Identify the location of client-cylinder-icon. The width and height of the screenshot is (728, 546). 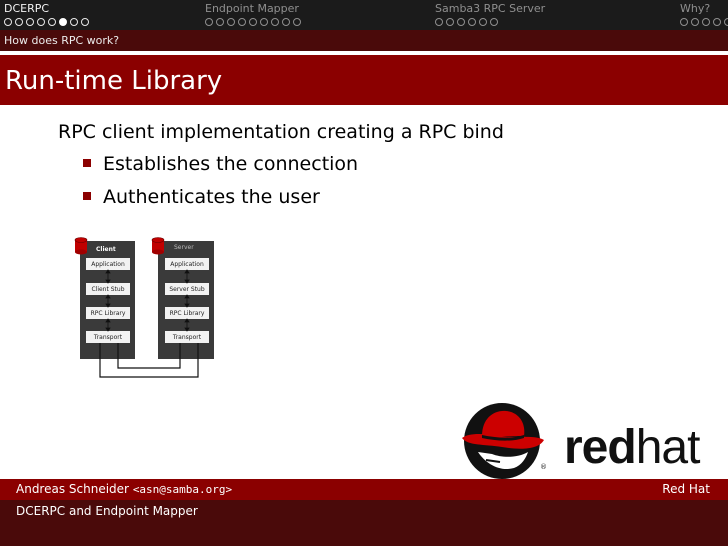
(81, 246).